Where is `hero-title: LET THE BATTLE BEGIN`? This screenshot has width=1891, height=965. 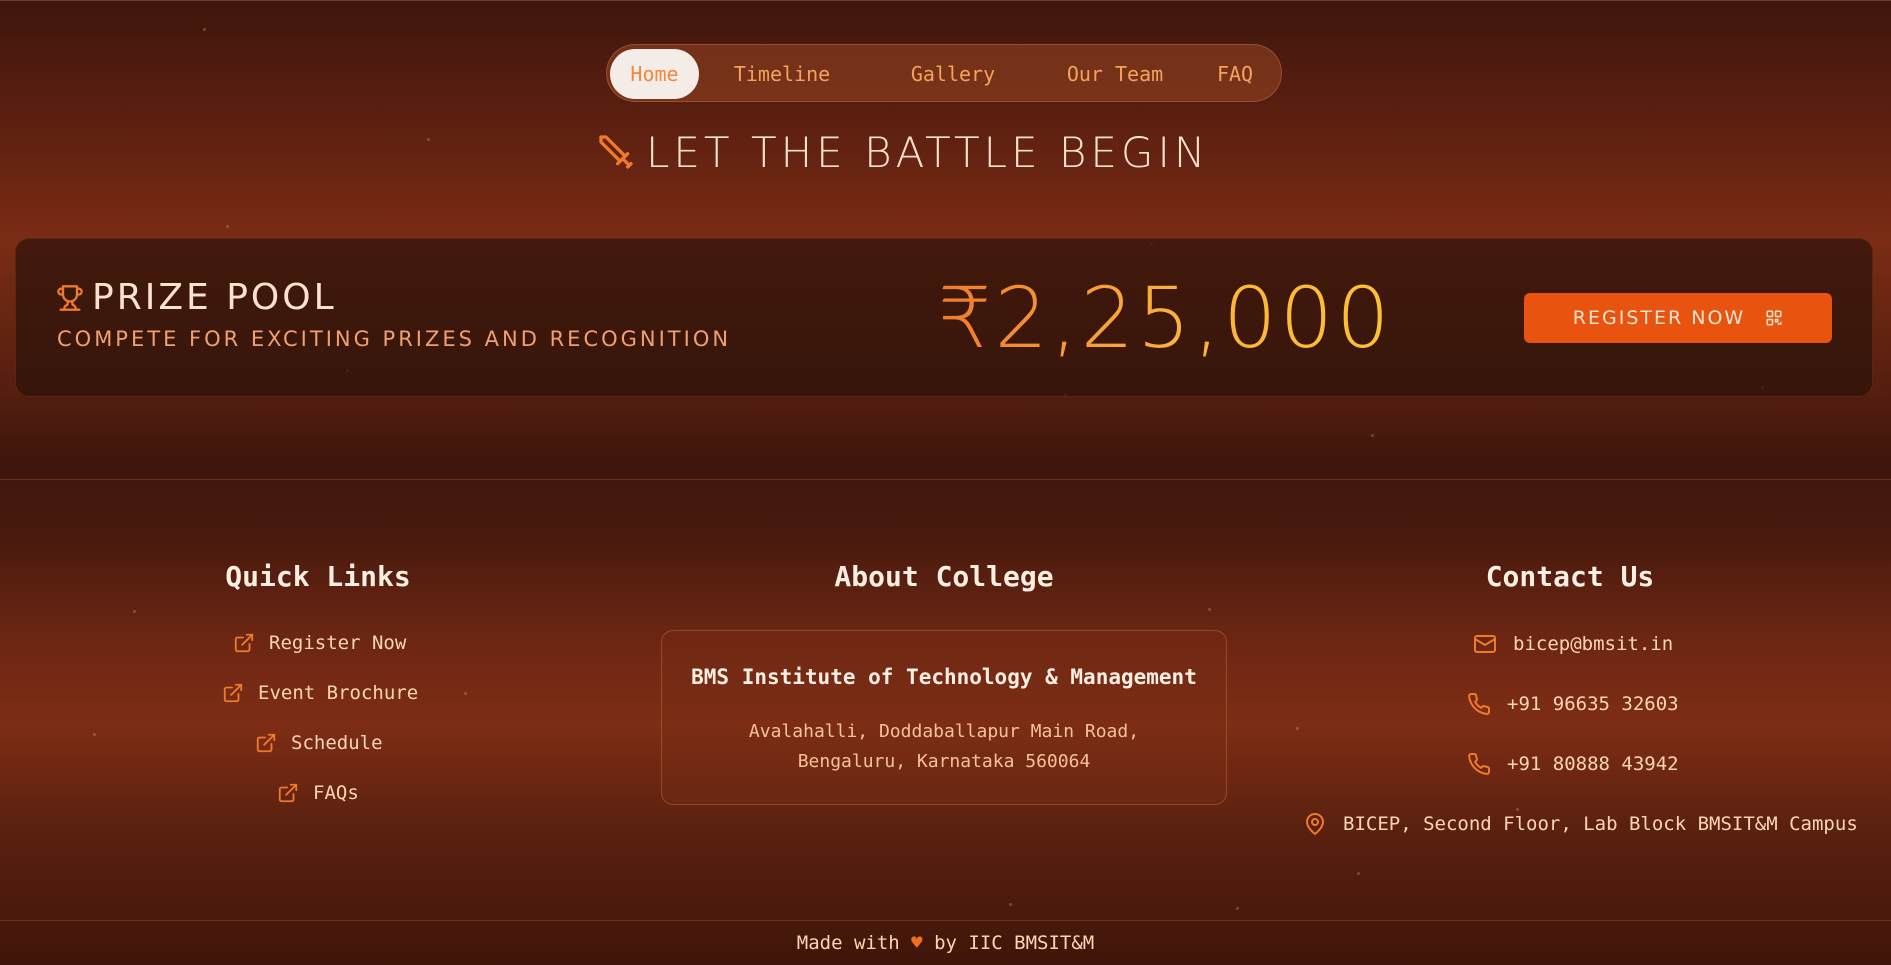 hero-title: LET THE BATTLE BEGIN is located at coordinates (928, 152).